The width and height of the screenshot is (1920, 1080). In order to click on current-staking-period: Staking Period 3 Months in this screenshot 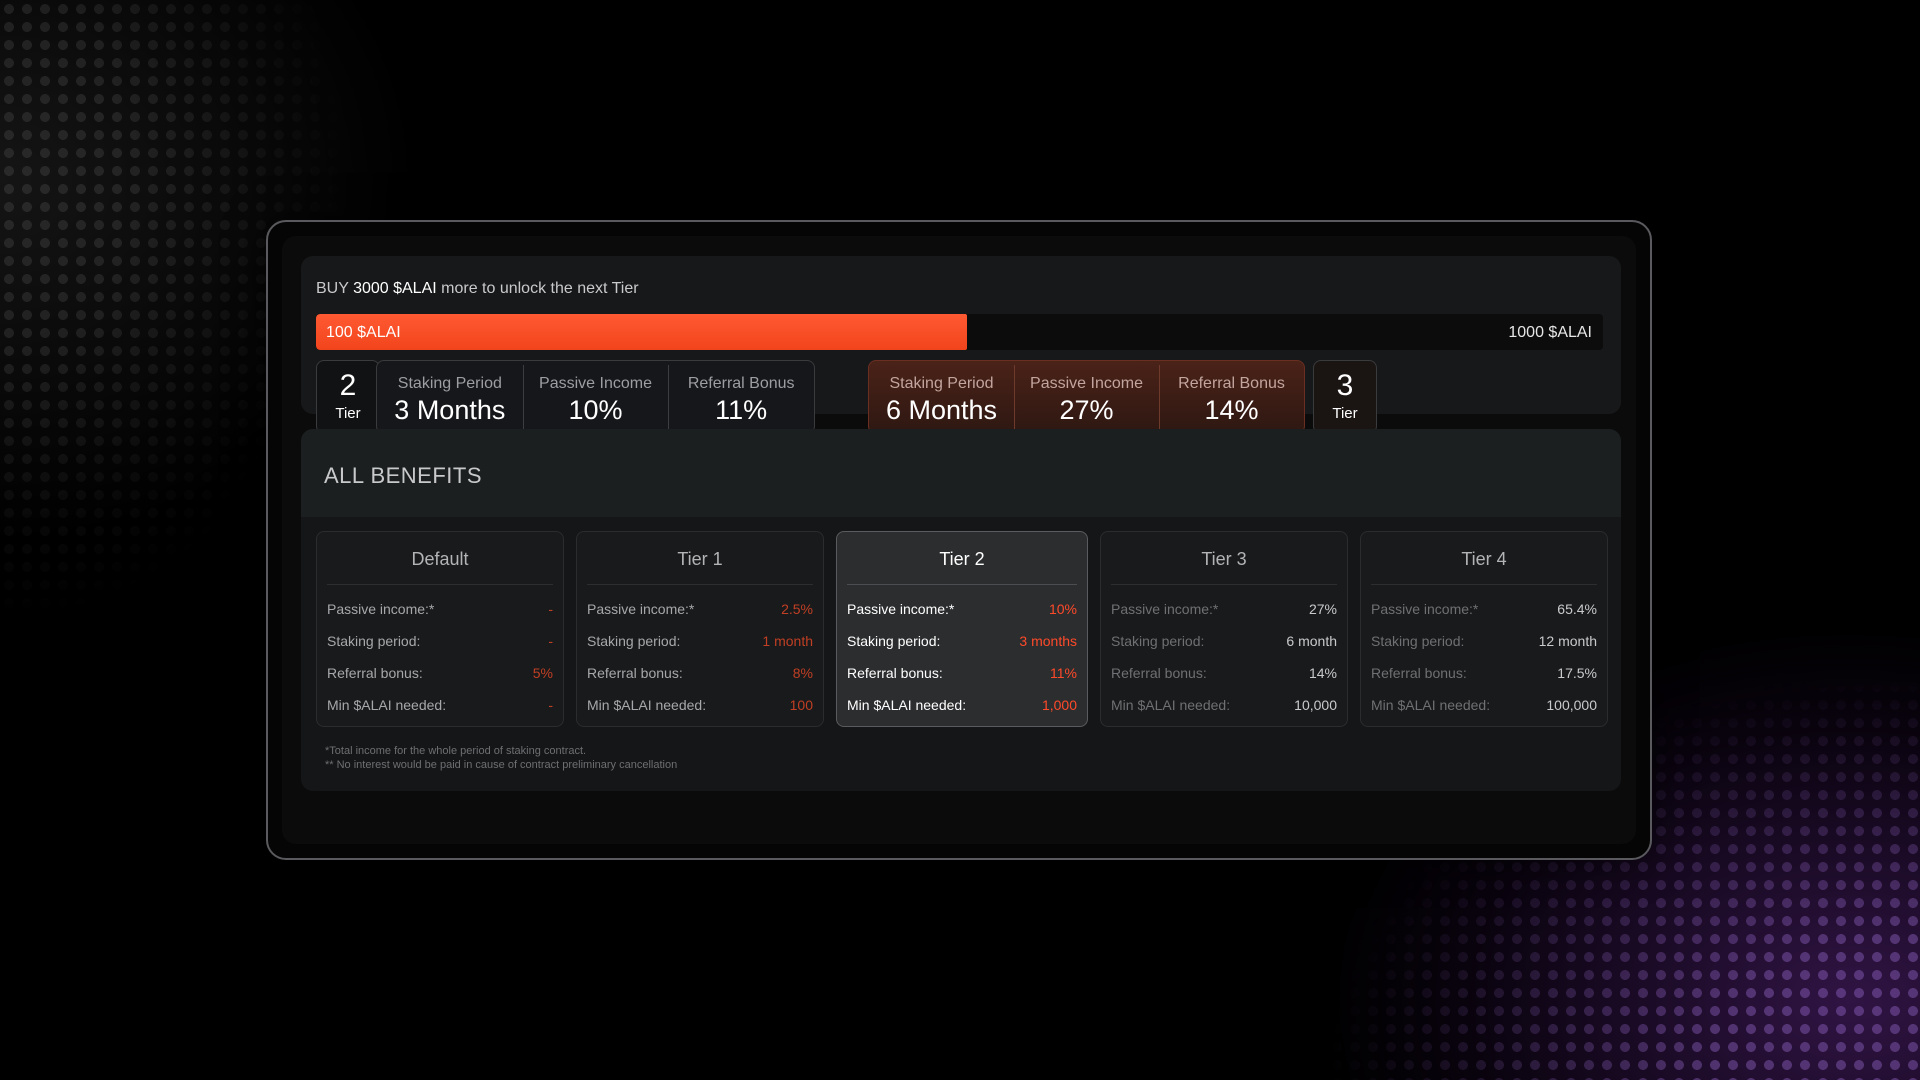, I will do `click(450, 397)`.